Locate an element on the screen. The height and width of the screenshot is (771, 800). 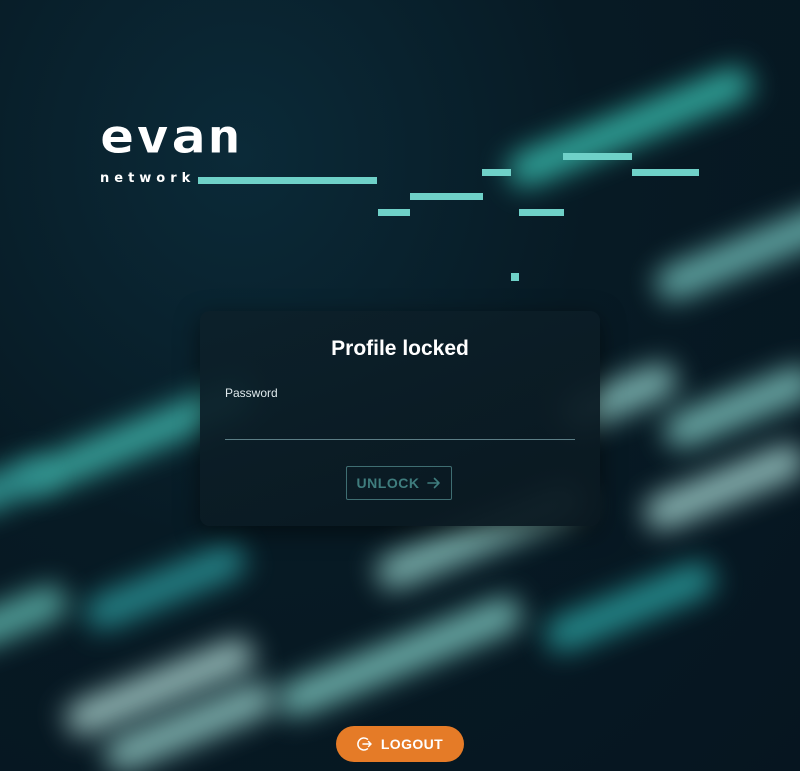
brand-logo: evan is located at coordinates (171, 138).